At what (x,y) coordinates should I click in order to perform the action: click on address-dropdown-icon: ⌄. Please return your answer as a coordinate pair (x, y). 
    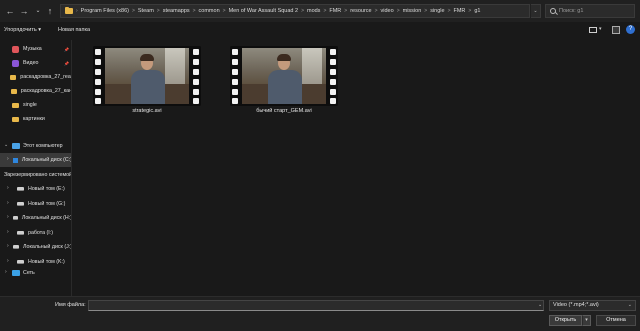
    Looking at the image, I should click on (536, 11).